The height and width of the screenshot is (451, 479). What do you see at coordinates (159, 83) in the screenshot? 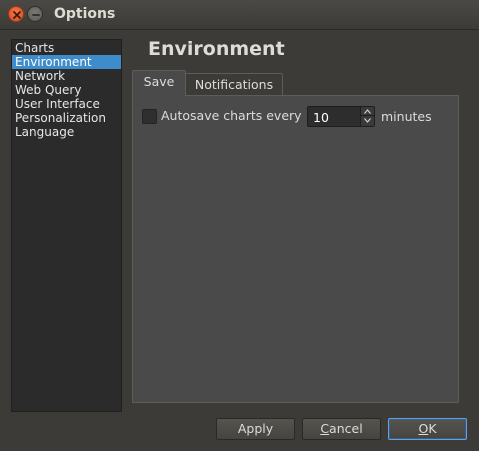
I see `tab-save: Save` at bounding box center [159, 83].